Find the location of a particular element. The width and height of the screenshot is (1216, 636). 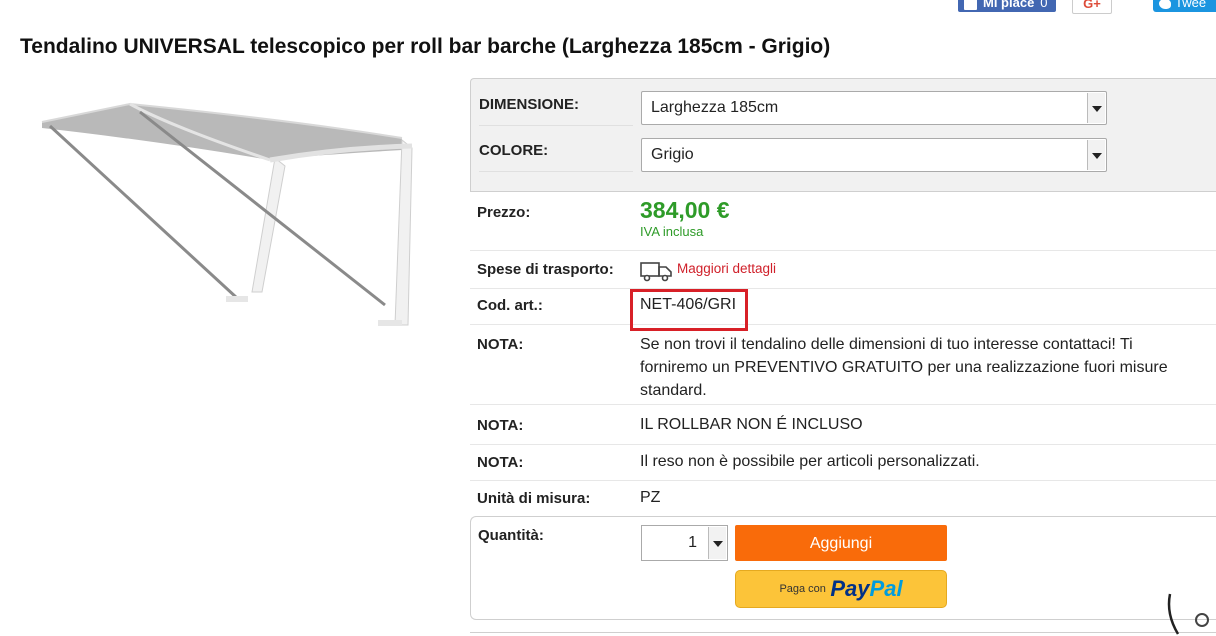

purchase-box: Quantità: 1 Aggiungi Paga con PayPal is located at coordinates (843, 568).